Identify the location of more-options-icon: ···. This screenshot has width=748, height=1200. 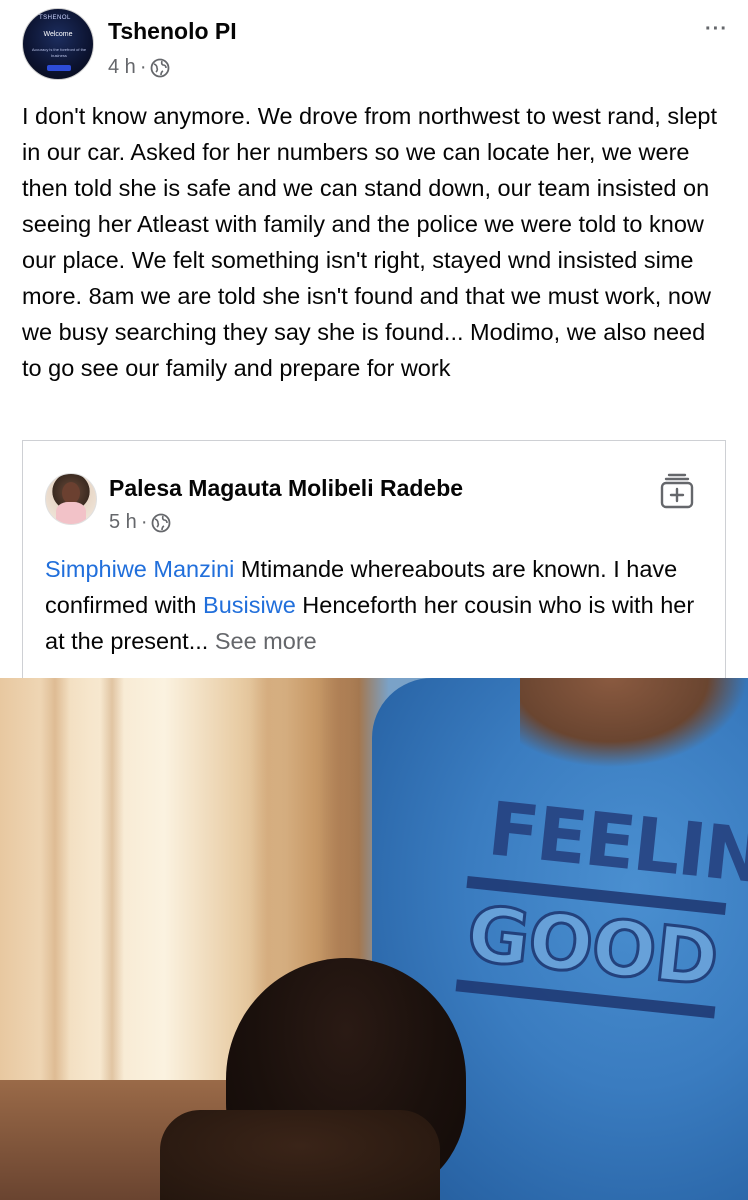
(716, 29).